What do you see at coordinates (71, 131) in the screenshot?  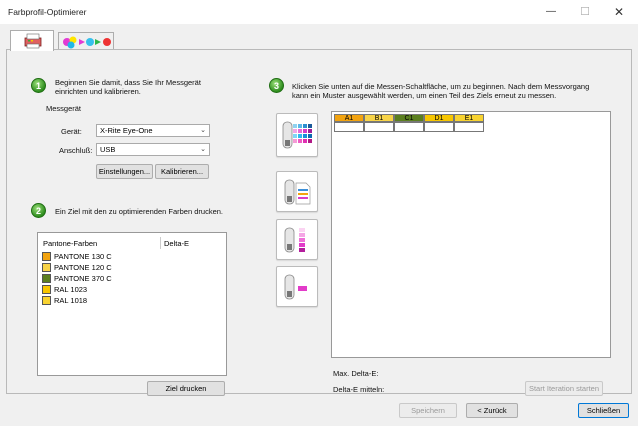 I see `device-label: Gerät:` at bounding box center [71, 131].